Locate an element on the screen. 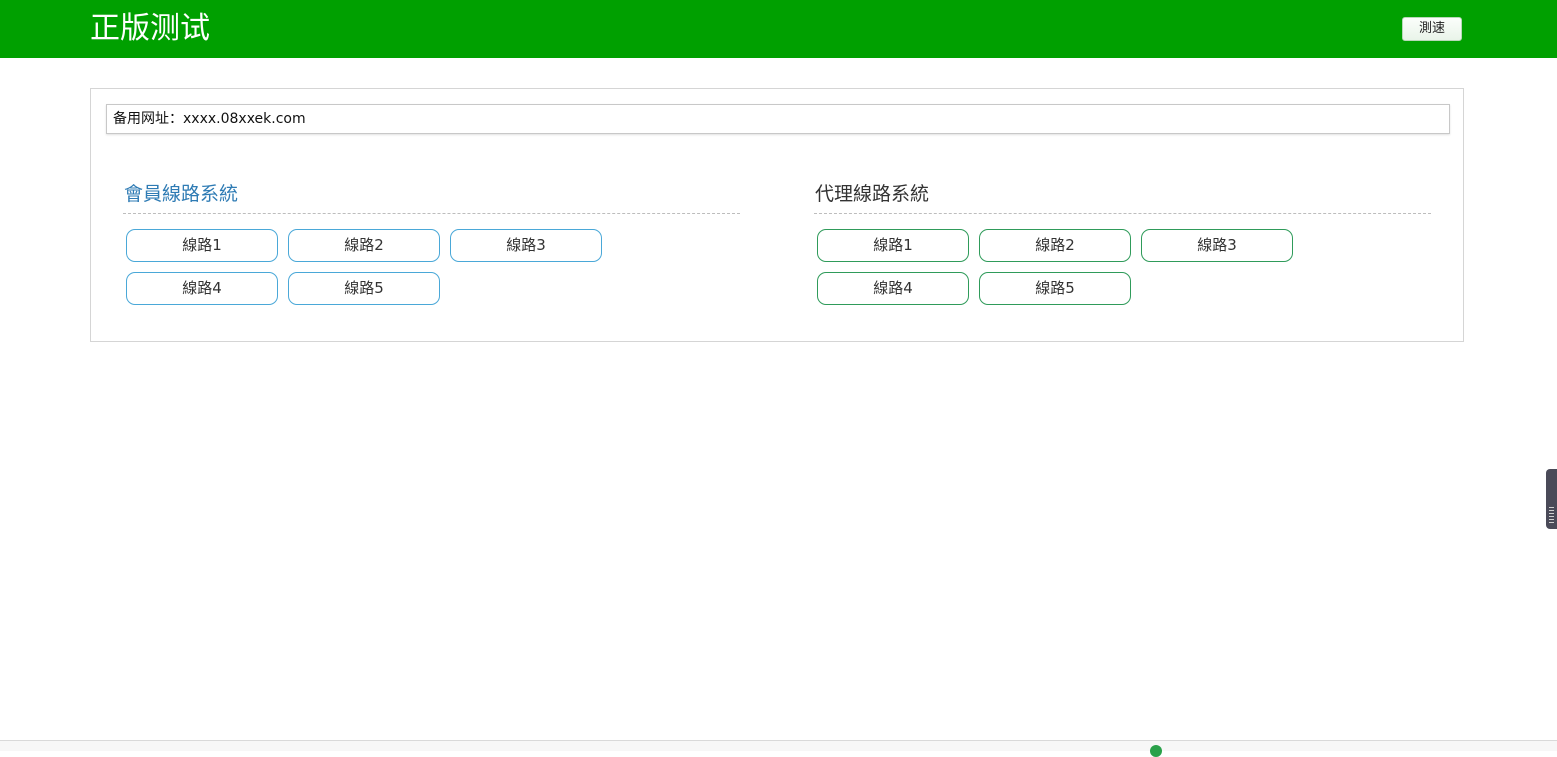 This screenshot has width=1557, height=757. grip-icon is located at coordinates (1551, 515).